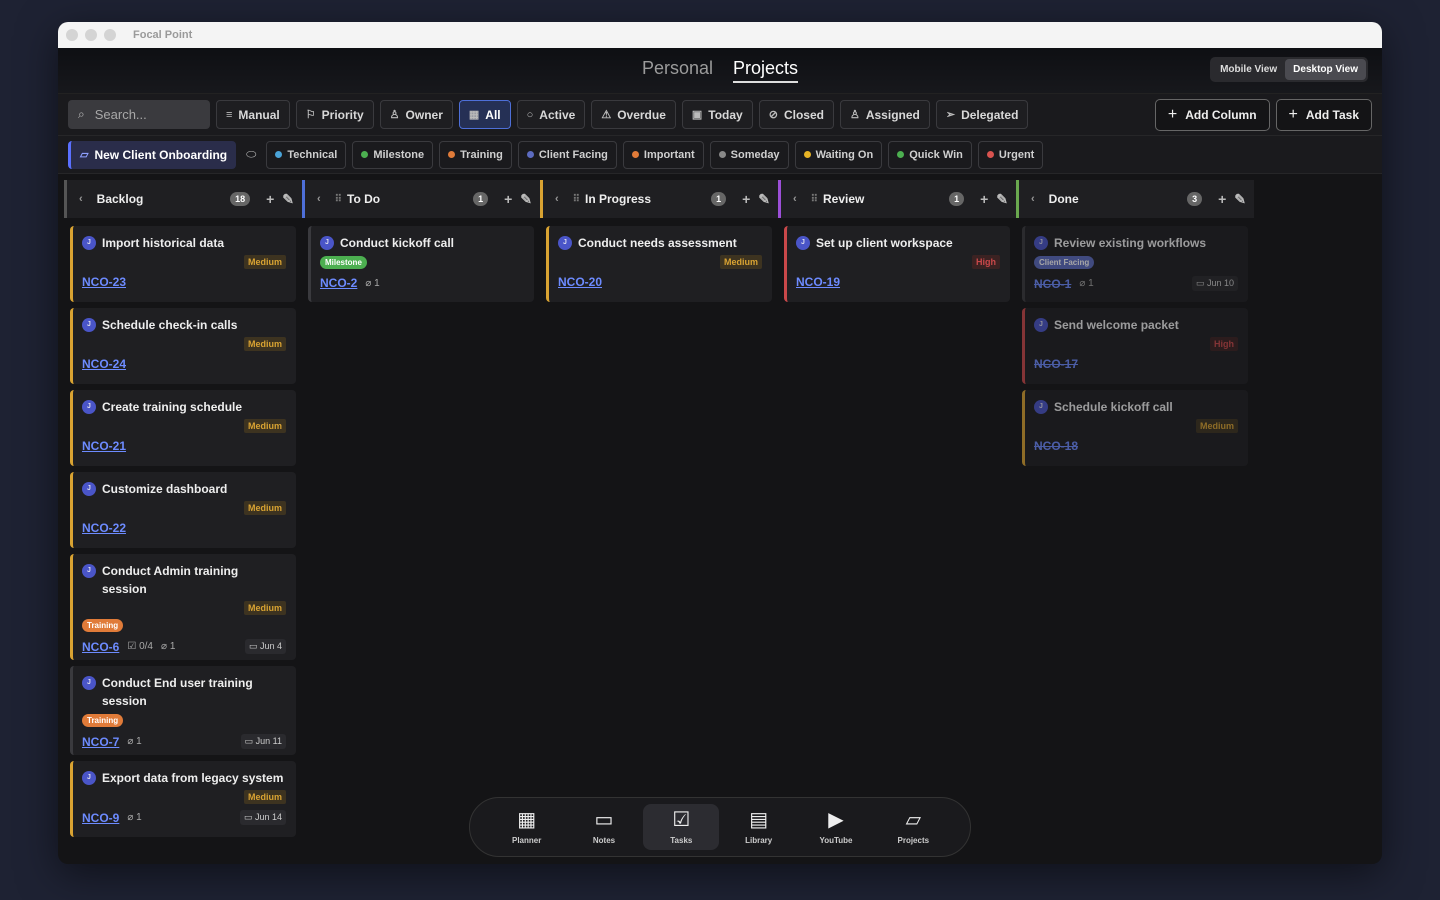 The image size is (1440, 900). What do you see at coordinates (567, 154) in the screenshot?
I see `label-chip-client-facing: Client Facing` at bounding box center [567, 154].